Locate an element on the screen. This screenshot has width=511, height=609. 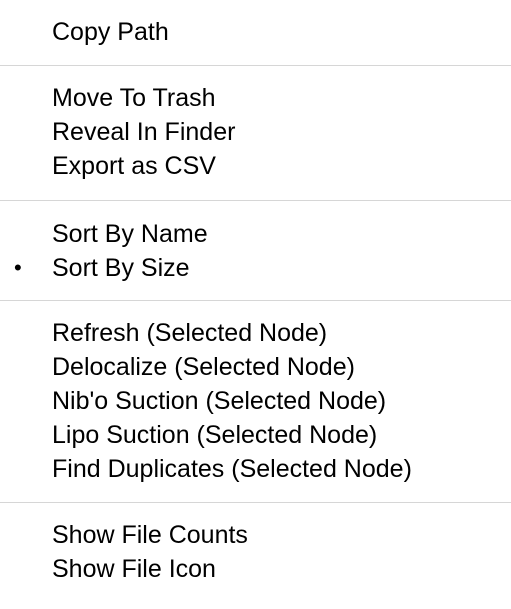
menu-item-label: Sort By Name is located at coordinates (130, 234).